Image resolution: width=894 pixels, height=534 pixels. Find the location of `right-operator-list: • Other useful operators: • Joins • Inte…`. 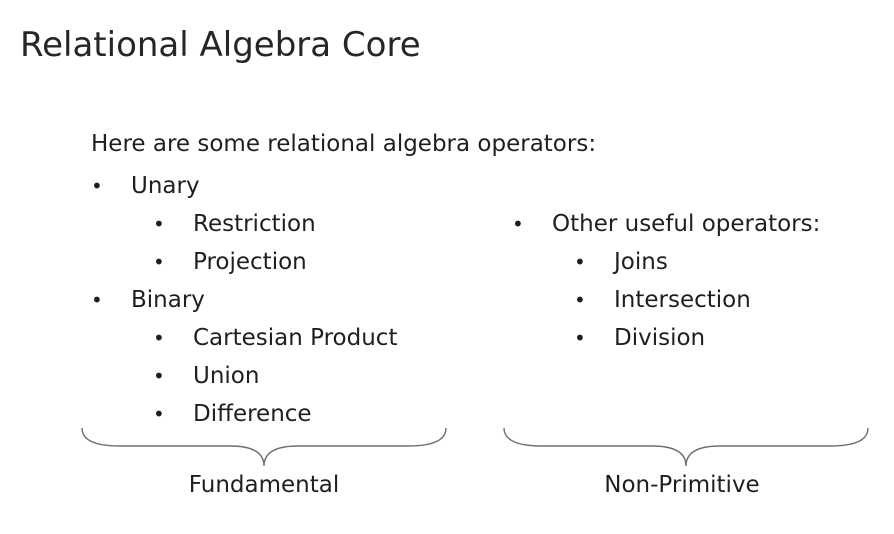

right-operator-list: • Other useful operators: • Joins • Inte… is located at coordinates (666, 281).